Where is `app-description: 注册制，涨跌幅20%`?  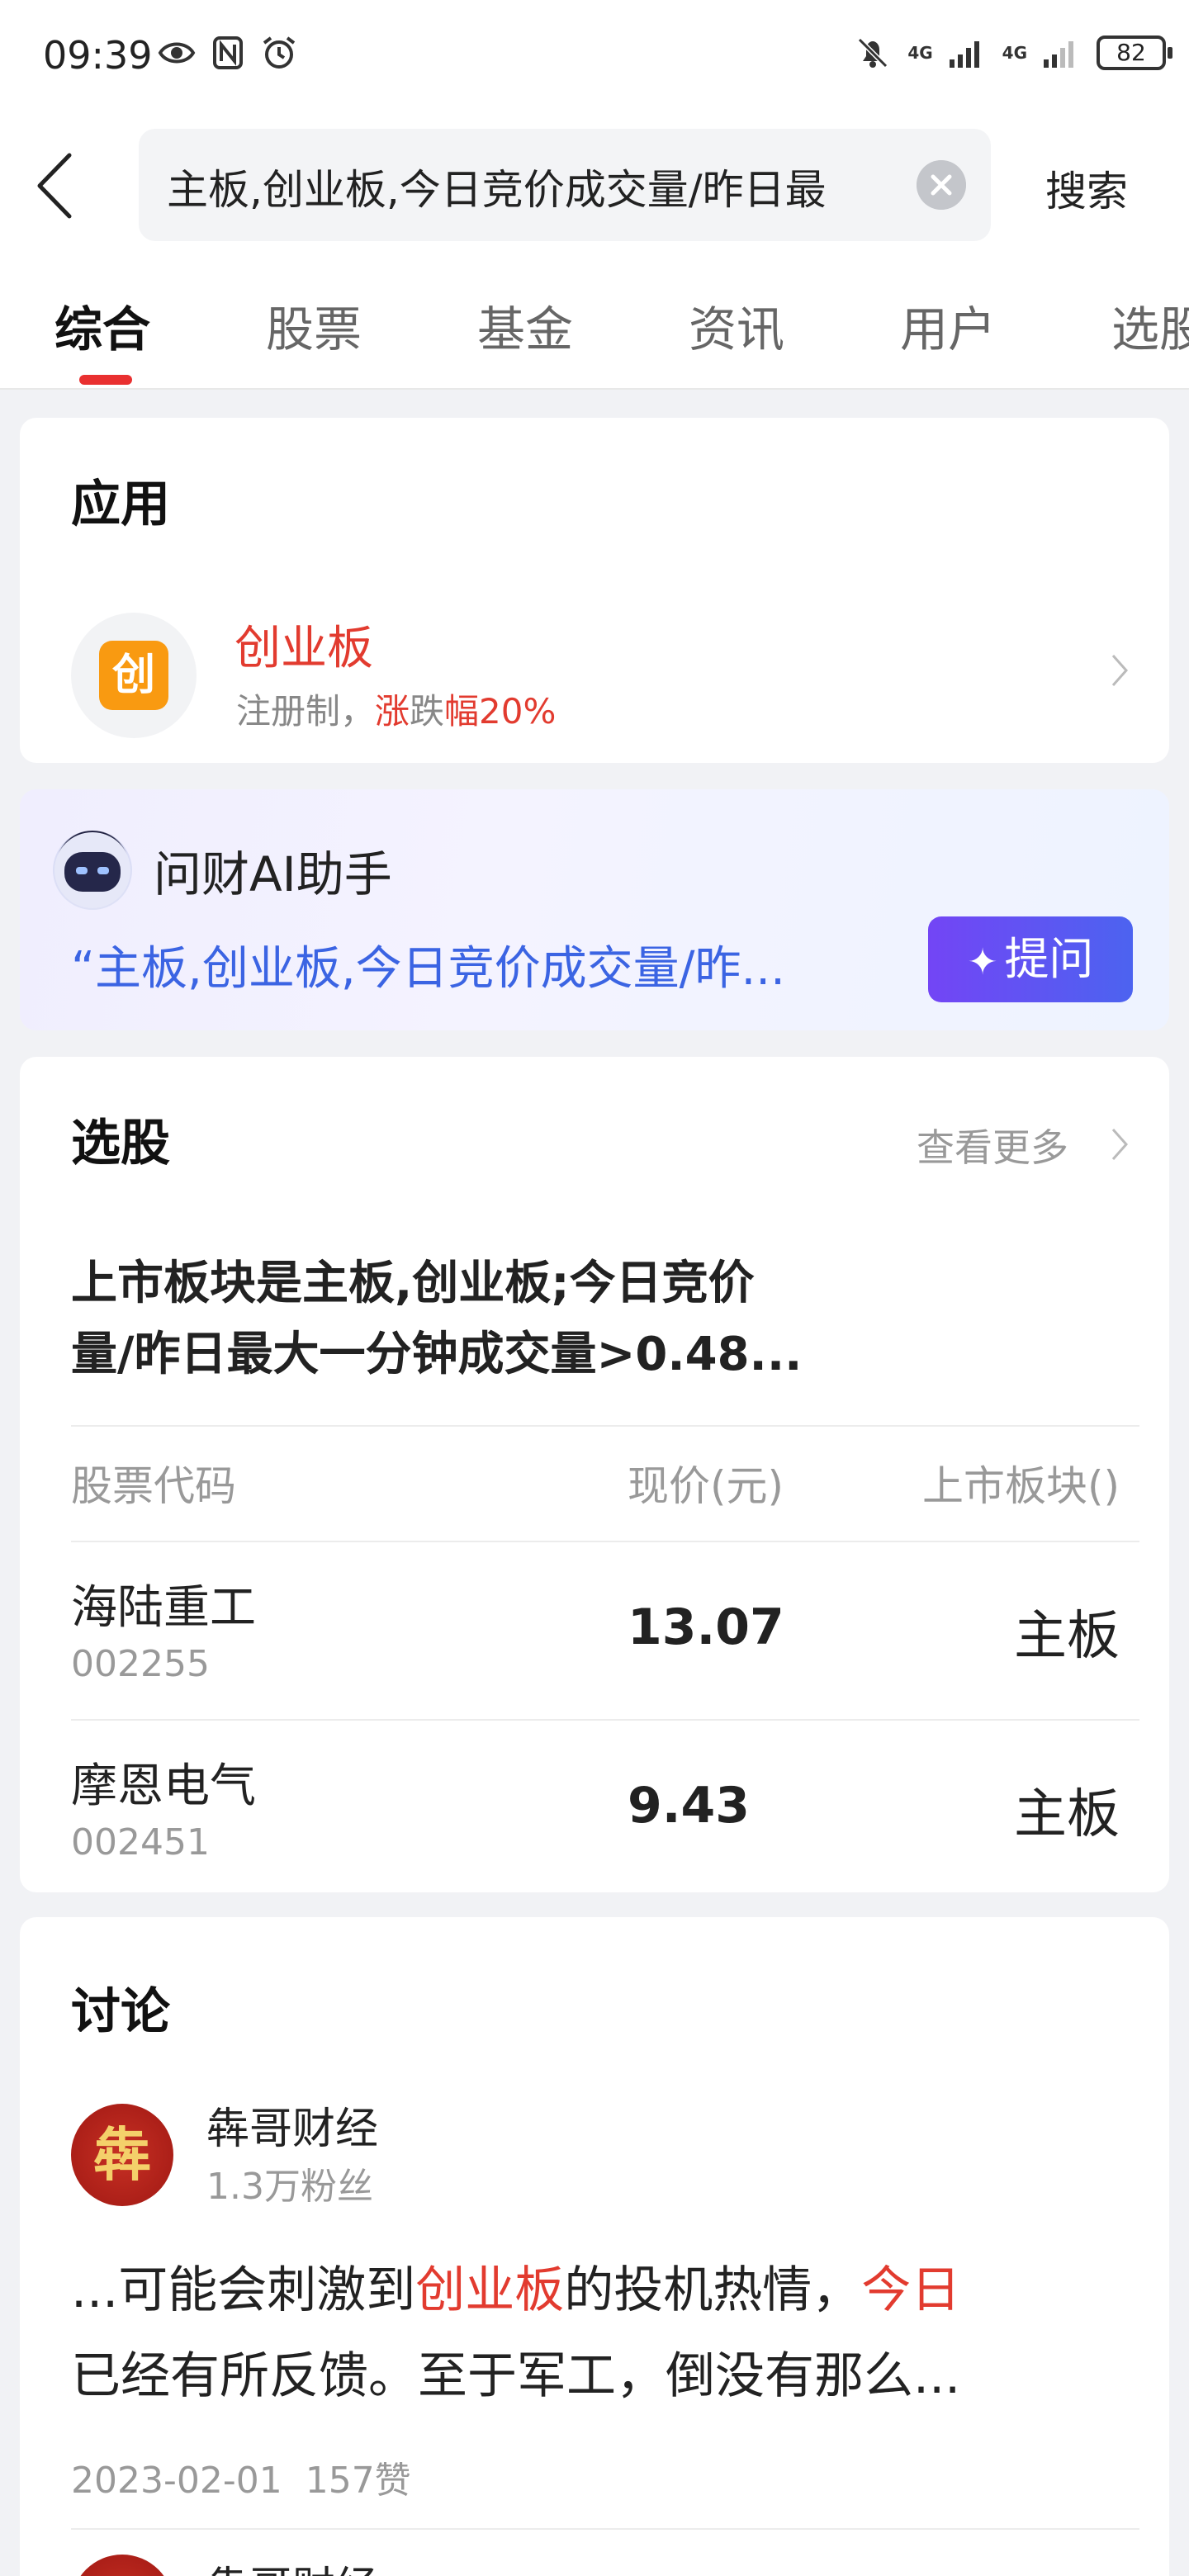
app-description: 注册制，涨跌幅20% is located at coordinates (396, 709).